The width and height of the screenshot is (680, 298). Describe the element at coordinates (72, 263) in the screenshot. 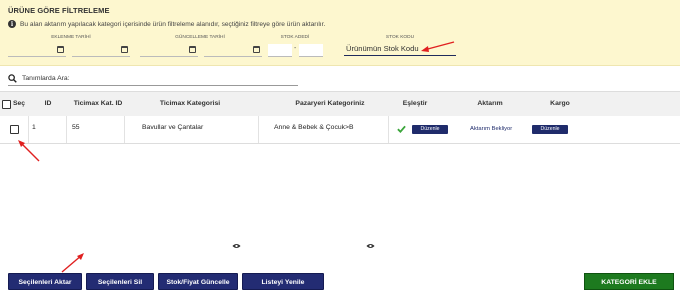

I see `arrow-transfer-button` at that location.